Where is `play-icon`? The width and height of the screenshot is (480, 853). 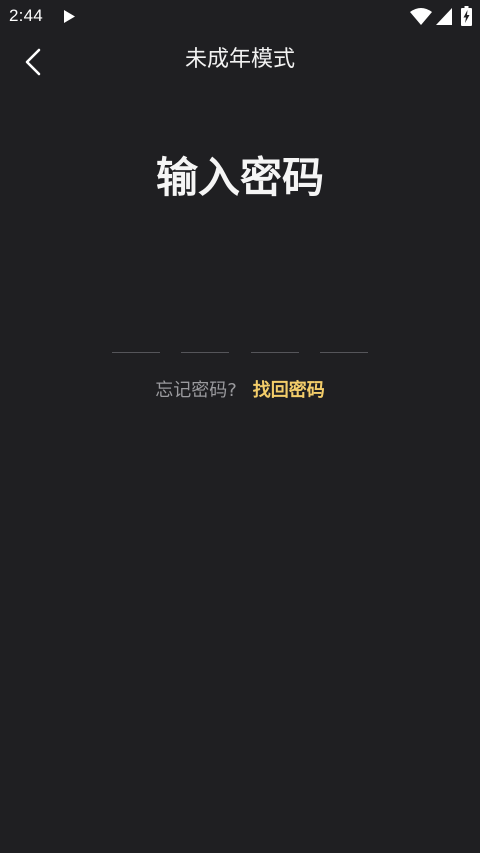
play-icon is located at coordinates (69, 16).